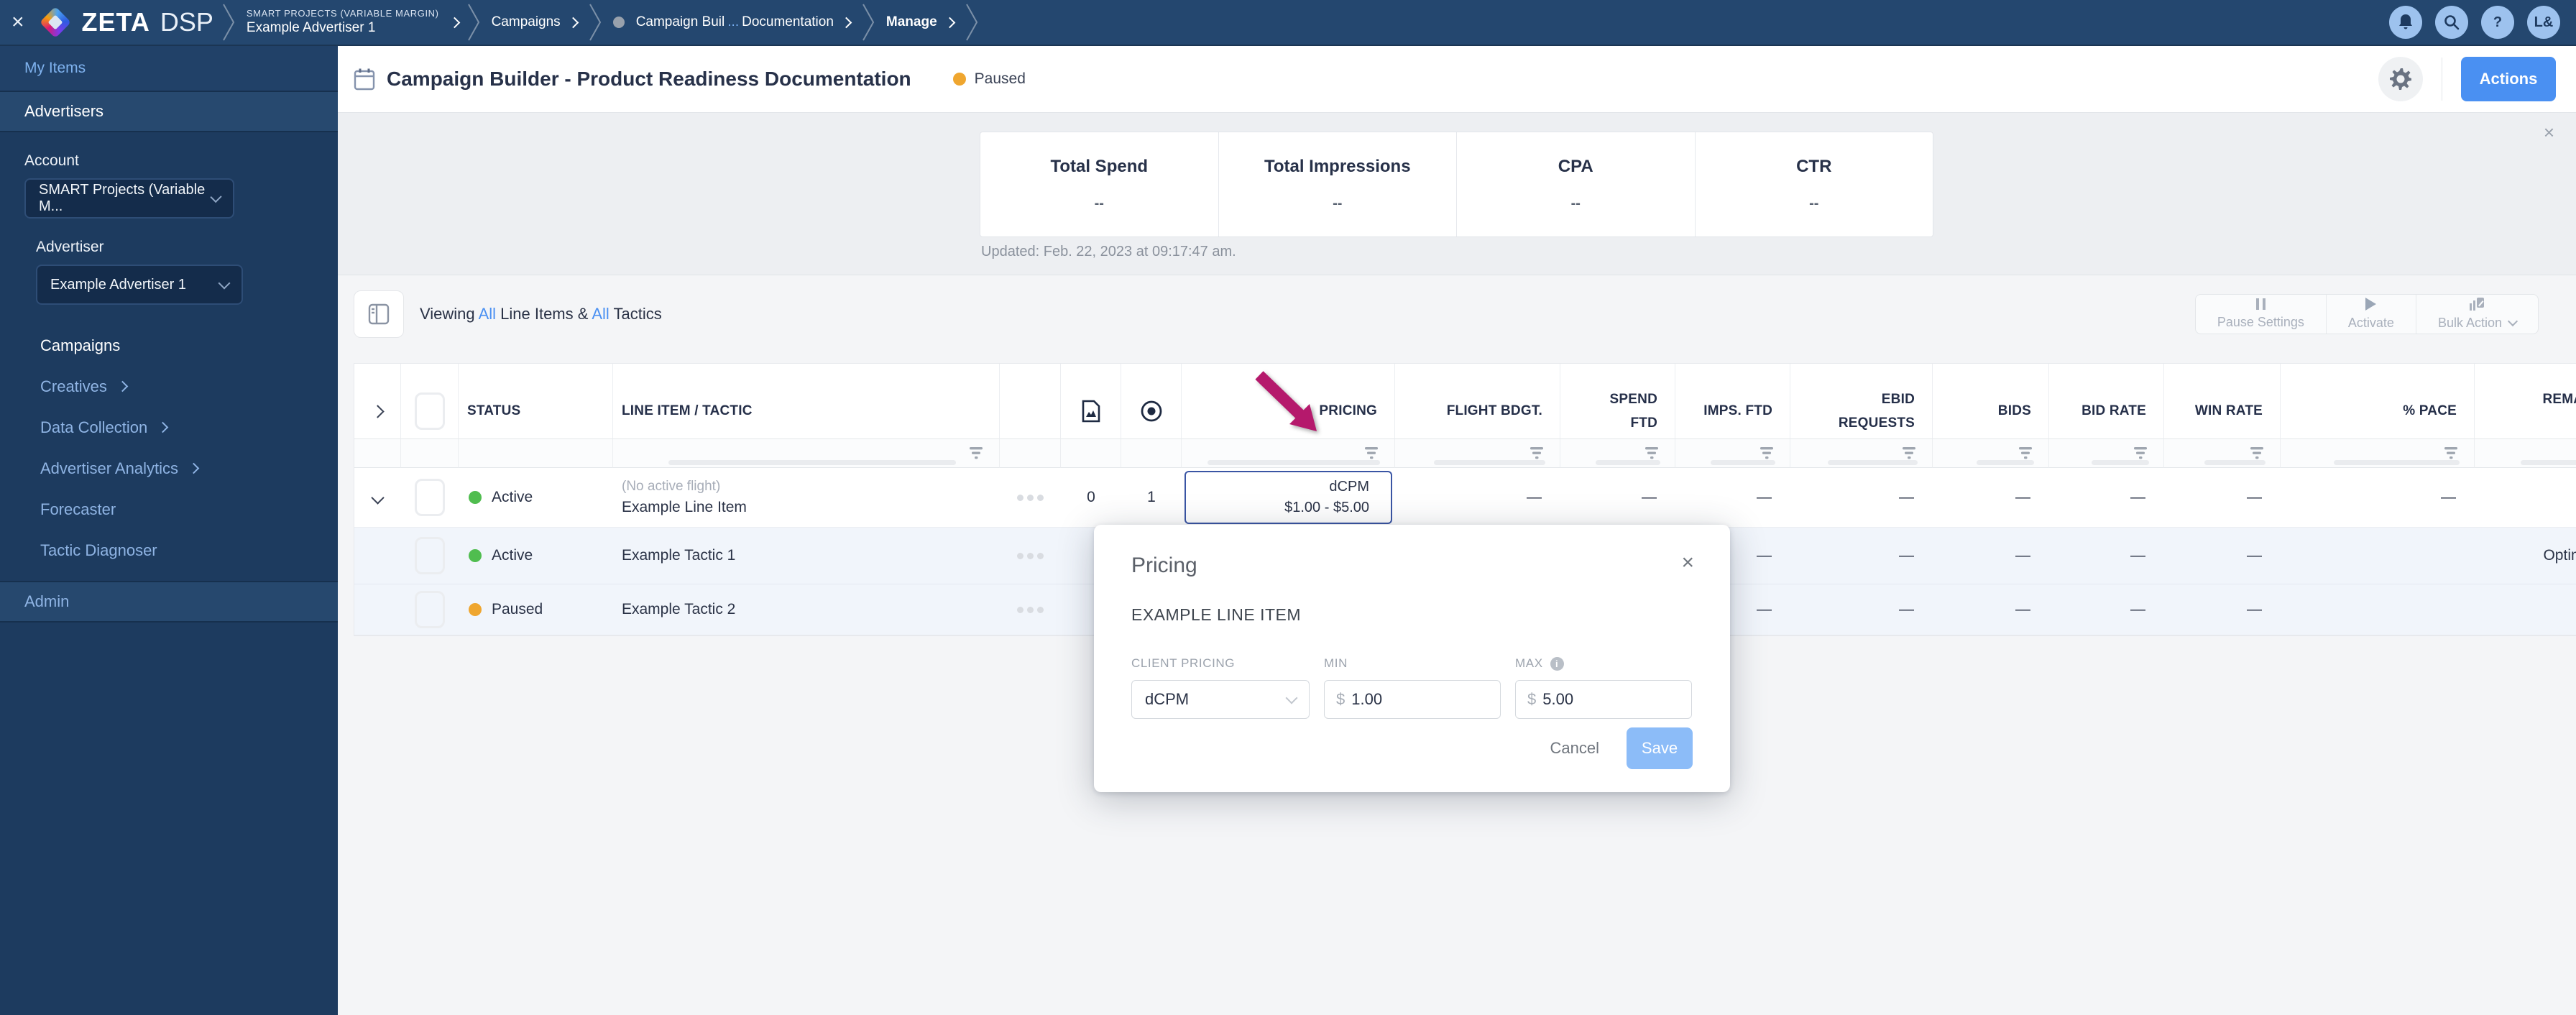 The image size is (2576, 1015). What do you see at coordinates (1732, 453) in the screenshot?
I see `filter-cell-imps` at bounding box center [1732, 453].